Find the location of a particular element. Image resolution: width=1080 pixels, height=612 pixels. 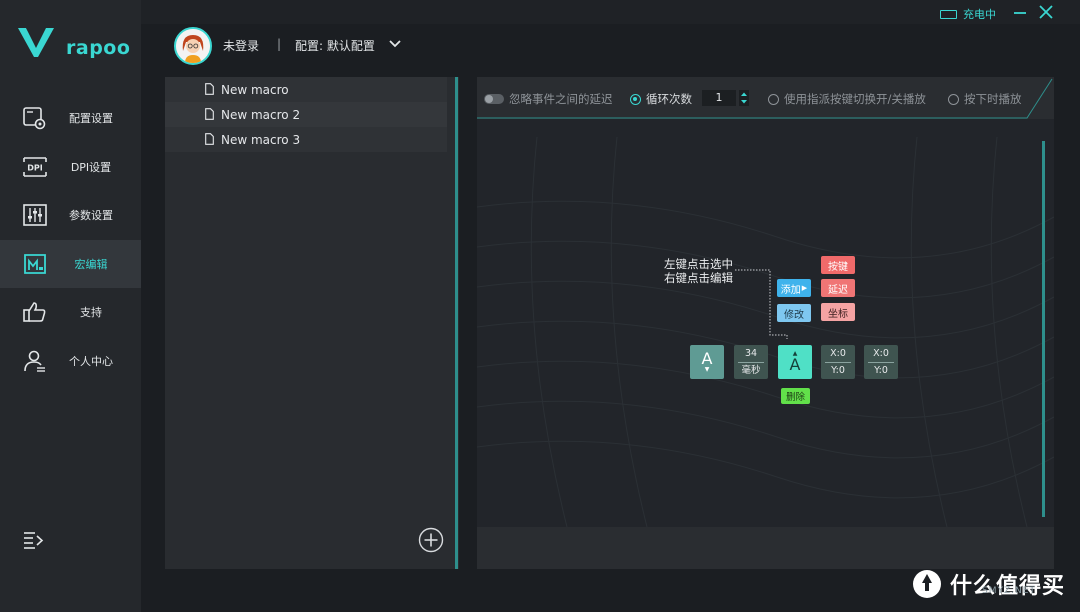

add-macro-button is located at coordinates (431, 540).